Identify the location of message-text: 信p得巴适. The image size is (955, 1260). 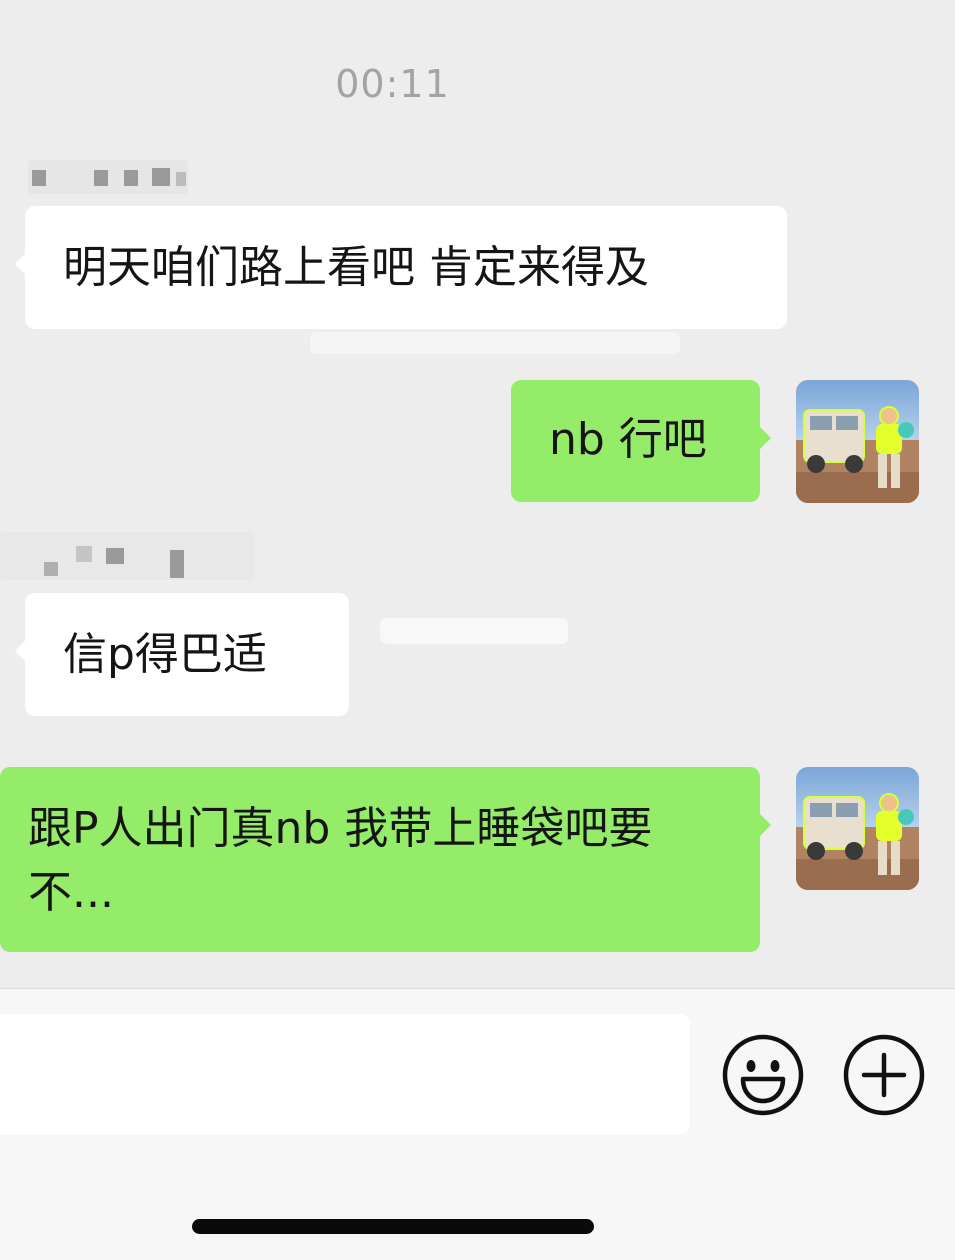
(165, 654).